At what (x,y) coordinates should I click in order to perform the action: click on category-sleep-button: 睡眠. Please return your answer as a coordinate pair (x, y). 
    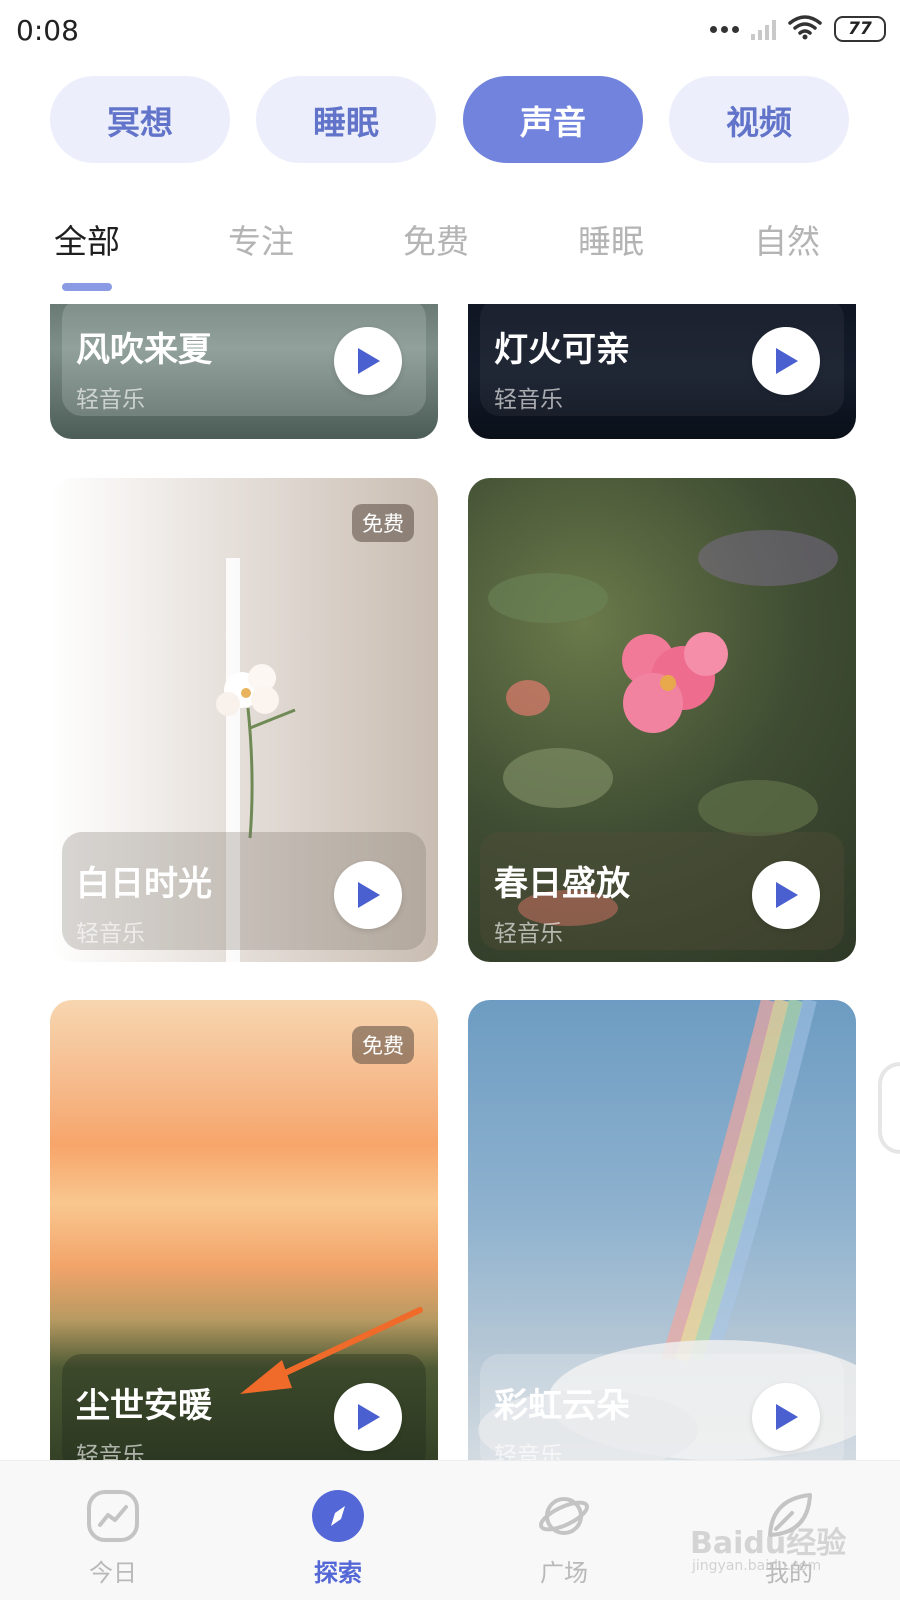
    Looking at the image, I should click on (346, 119).